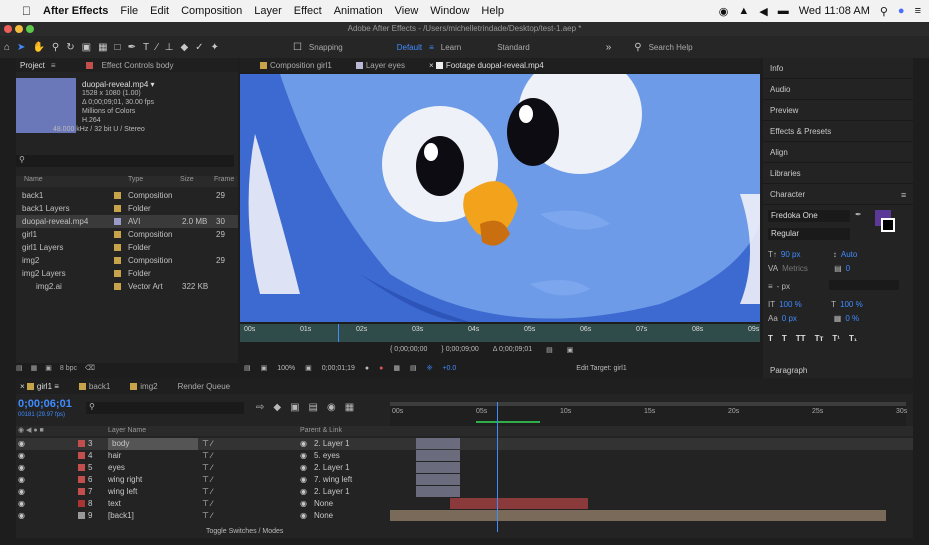 The height and width of the screenshot is (545, 929). What do you see at coordinates (125, 480) in the screenshot?
I see `layer-name: wing right` at bounding box center [125, 480].